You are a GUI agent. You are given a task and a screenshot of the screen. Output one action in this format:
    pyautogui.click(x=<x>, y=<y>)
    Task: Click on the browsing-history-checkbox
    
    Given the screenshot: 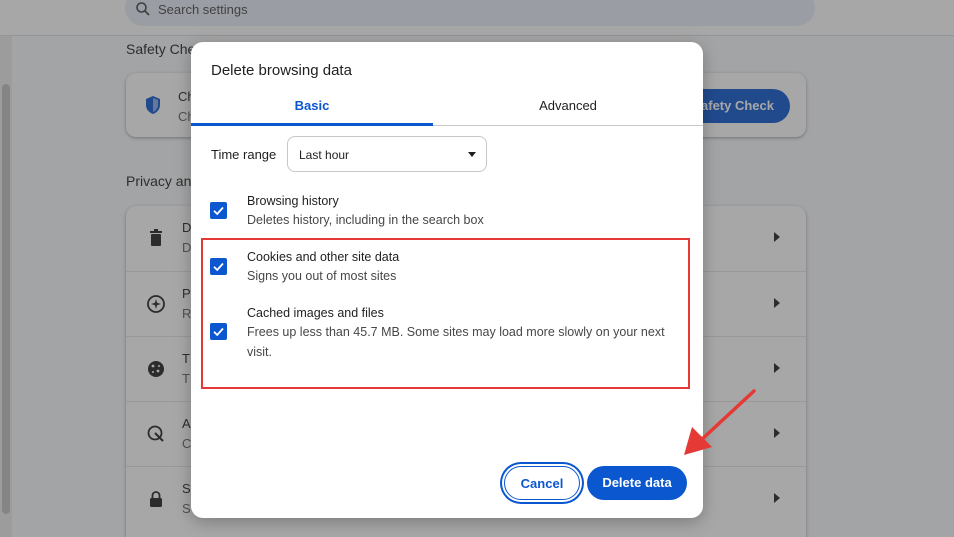 What is the action you would take?
    pyautogui.click(x=218, y=210)
    